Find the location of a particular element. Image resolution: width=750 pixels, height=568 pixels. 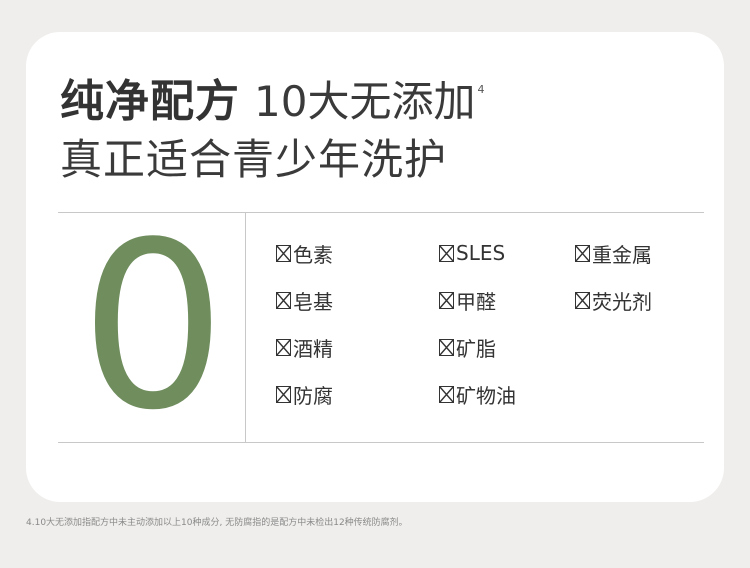

item-label: 矿脂 is located at coordinates (476, 348).